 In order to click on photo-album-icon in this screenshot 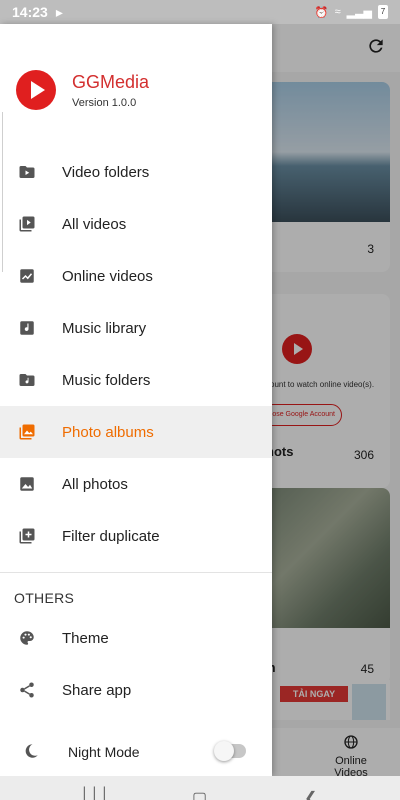, I will do `click(27, 432)`.